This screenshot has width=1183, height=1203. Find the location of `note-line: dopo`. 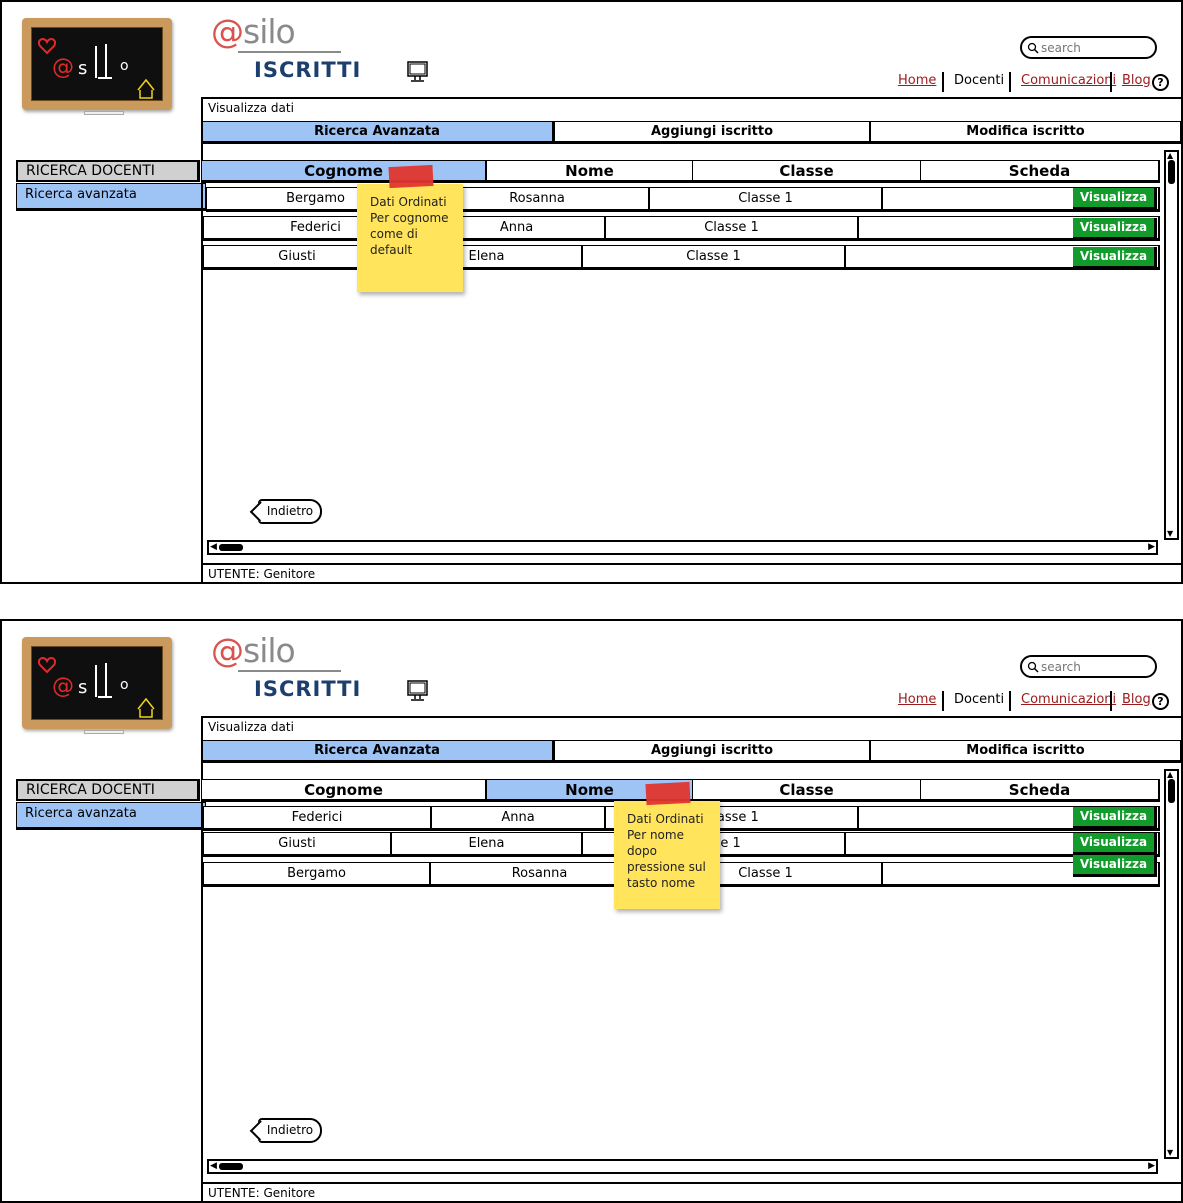

note-line: dopo is located at coordinates (642, 851).